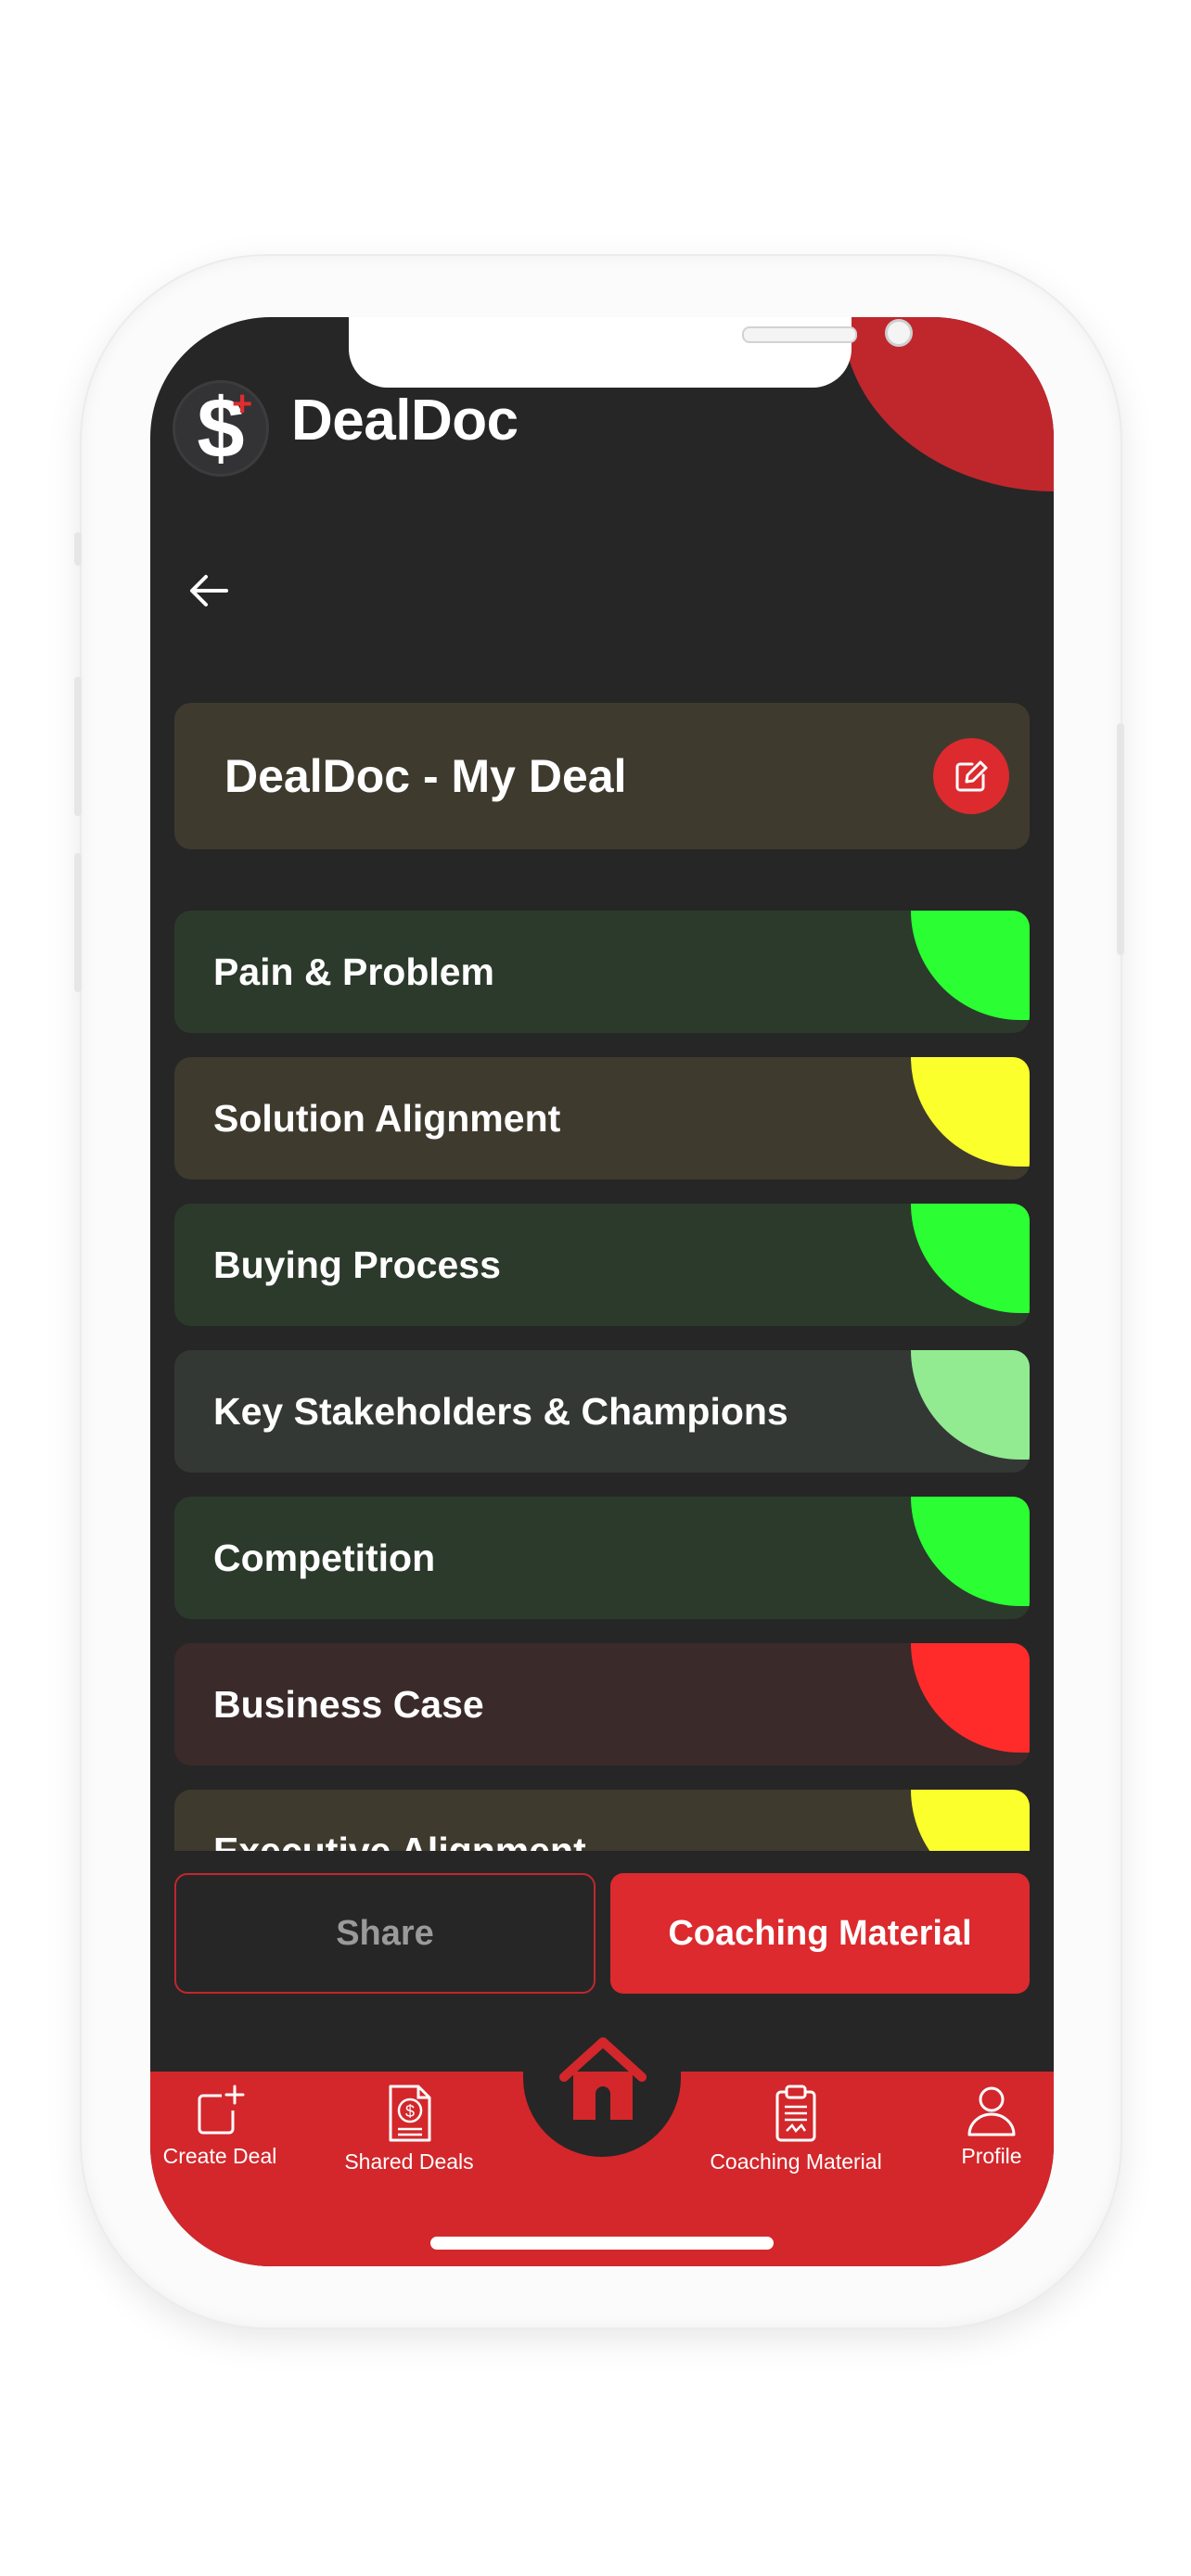 This screenshot has width=1191, height=2576. I want to click on create-deal-icon, so click(222, 2110).